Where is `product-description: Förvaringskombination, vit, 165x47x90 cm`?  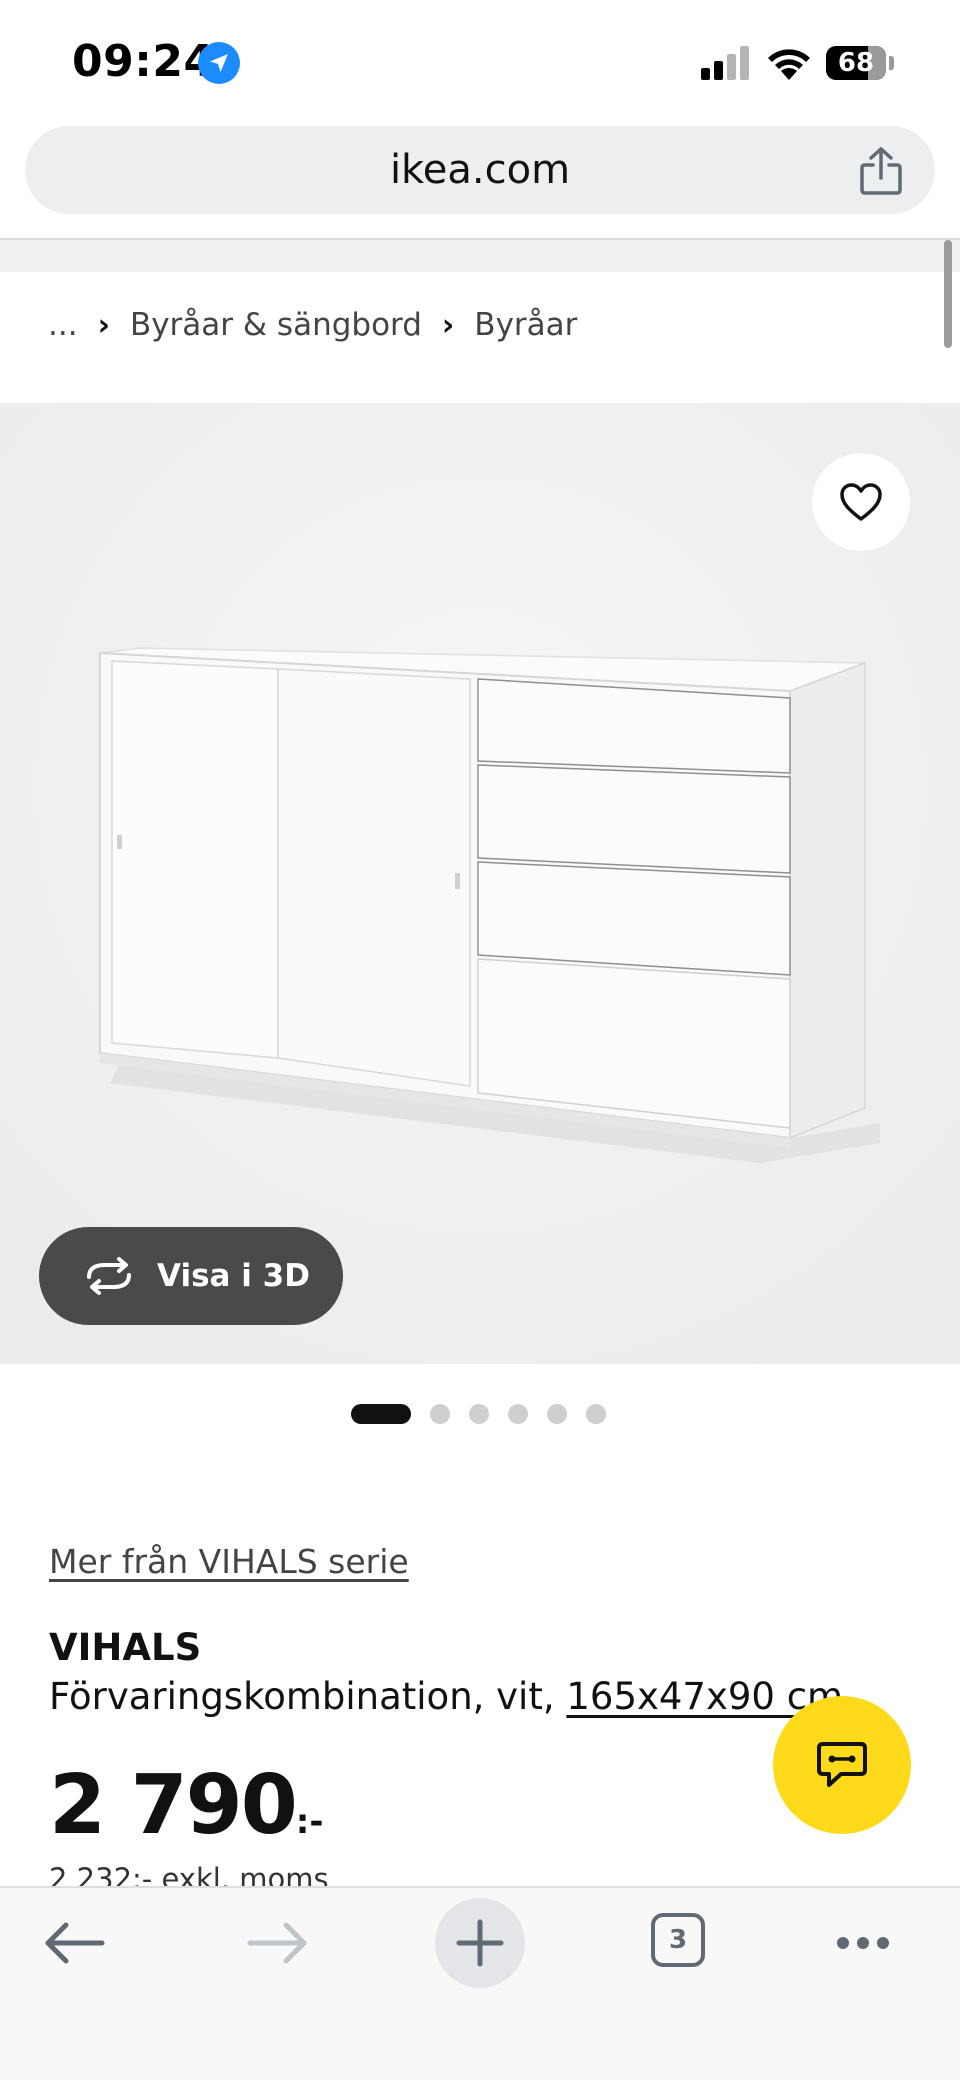
product-description: Förvaringskombination, vit, 165x47x90 cm is located at coordinates (446, 1696).